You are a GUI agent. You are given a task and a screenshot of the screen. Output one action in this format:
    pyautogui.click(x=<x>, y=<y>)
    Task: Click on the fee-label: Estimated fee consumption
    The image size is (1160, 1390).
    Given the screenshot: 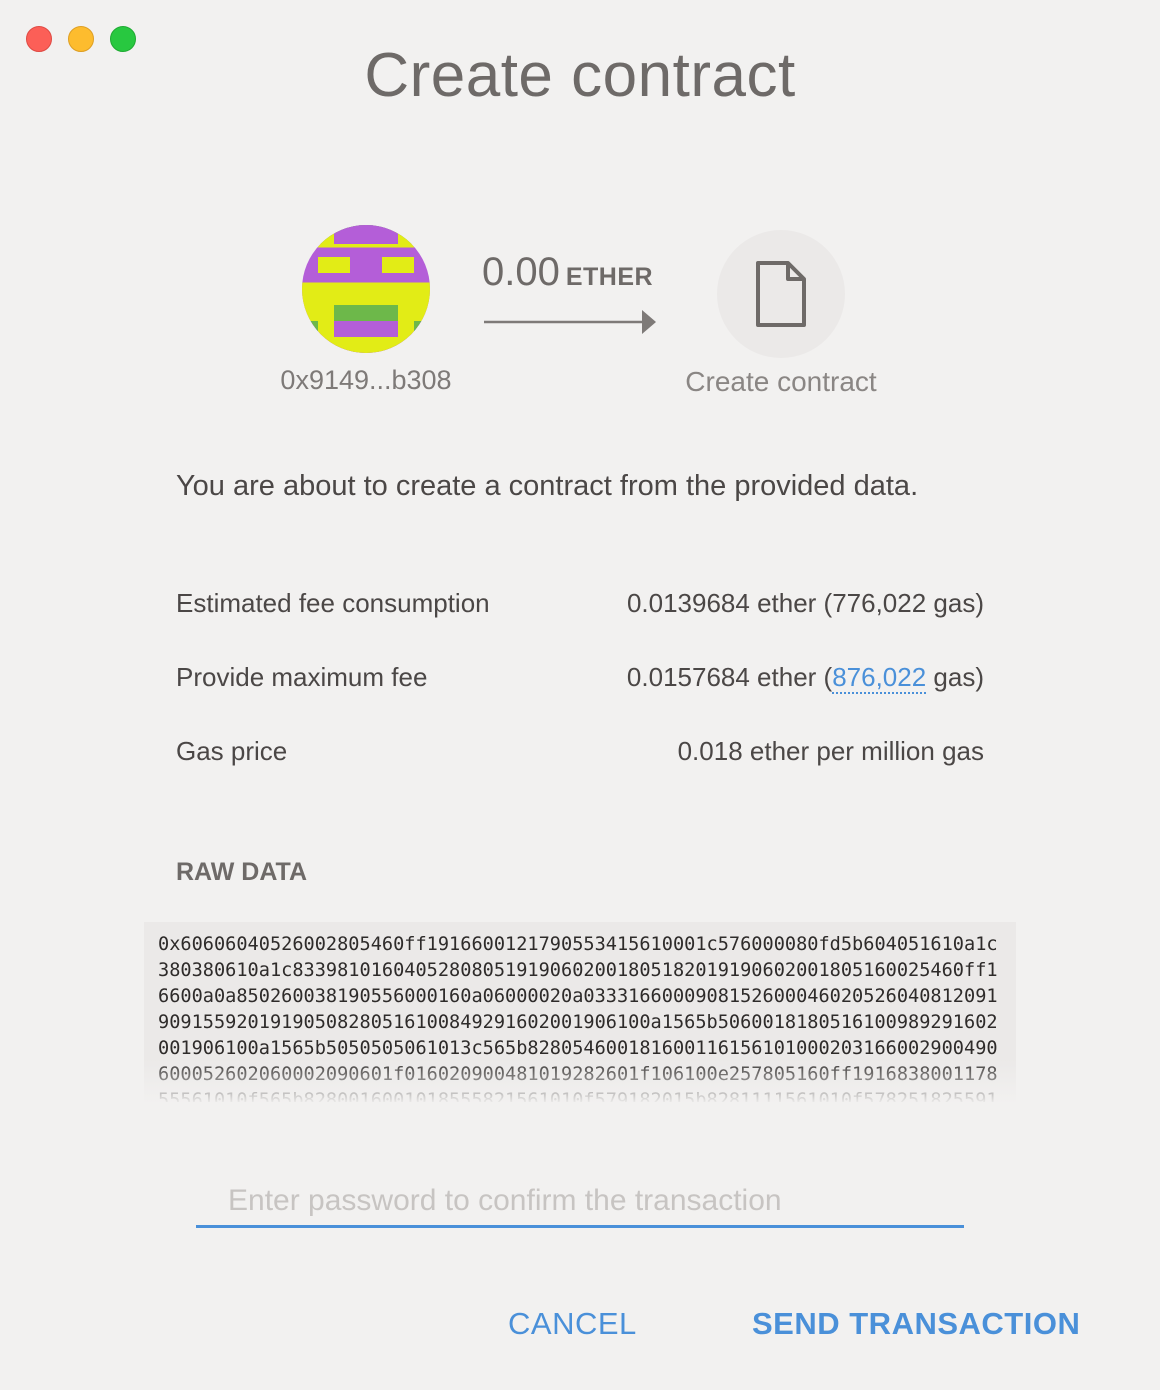 What is the action you would take?
    pyautogui.click(x=333, y=603)
    